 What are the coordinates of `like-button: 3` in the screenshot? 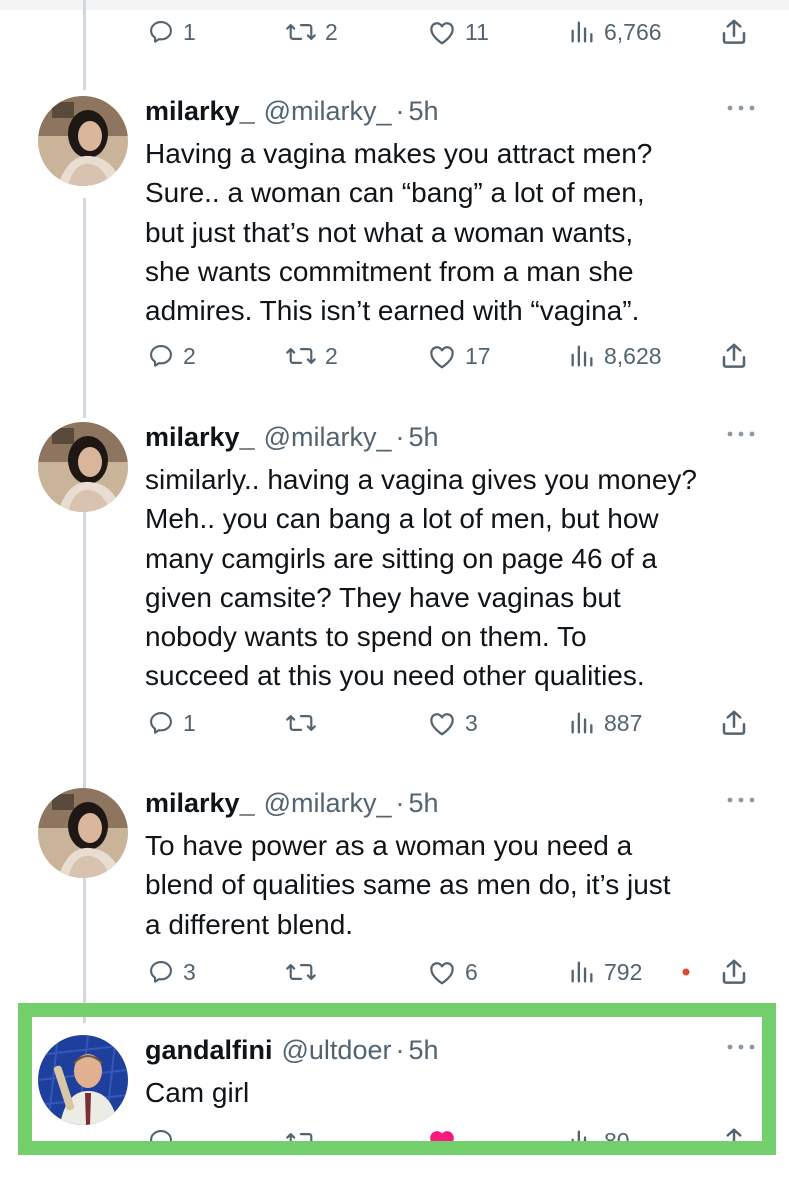 It's located at (452, 723).